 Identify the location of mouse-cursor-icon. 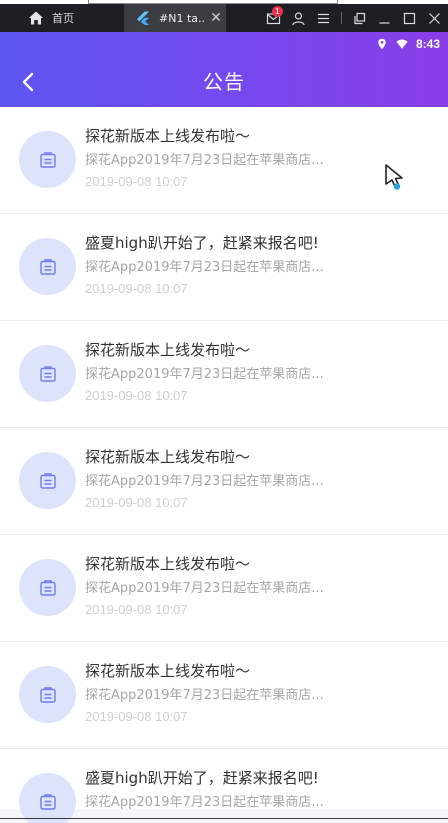
(394, 177).